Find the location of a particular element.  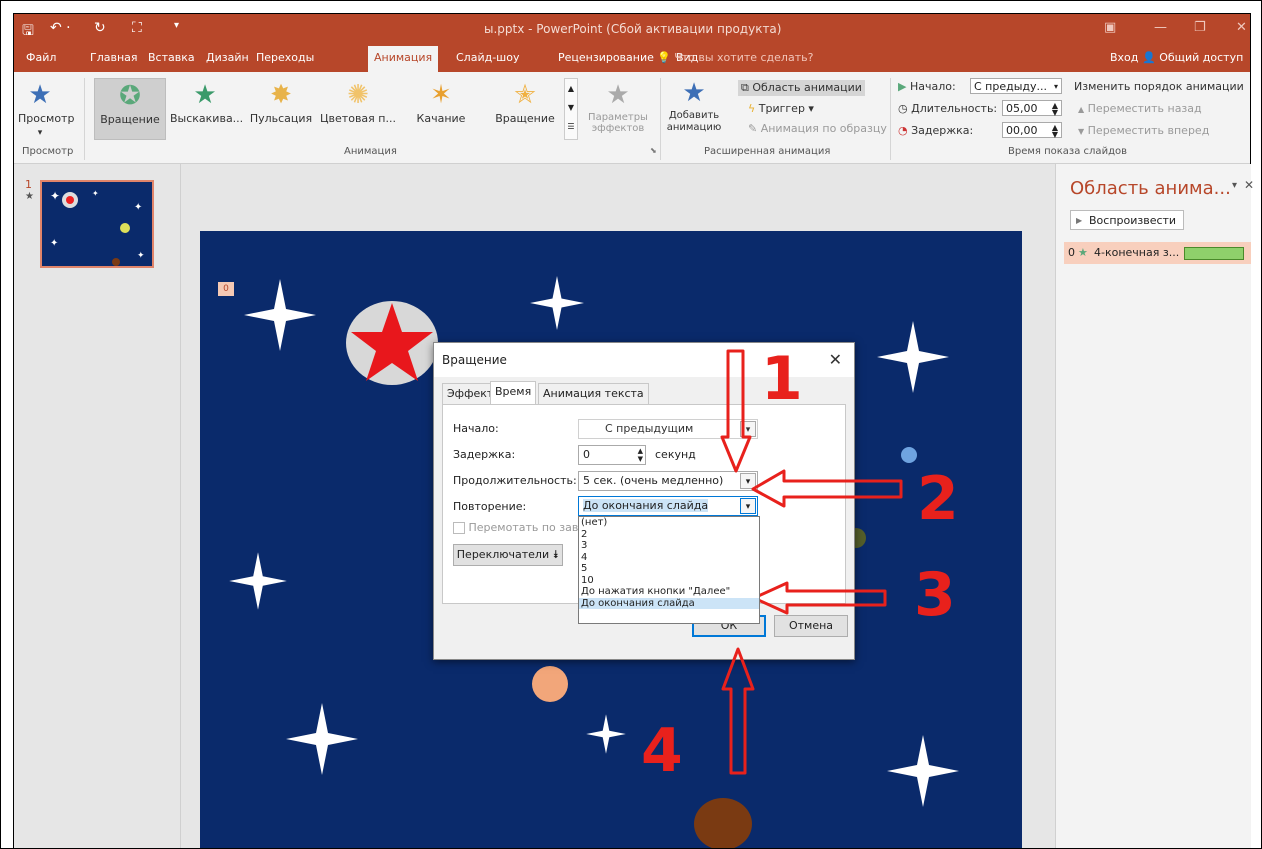

customize-toolbar-icon: ▾ is located at coordinates (176, 25).